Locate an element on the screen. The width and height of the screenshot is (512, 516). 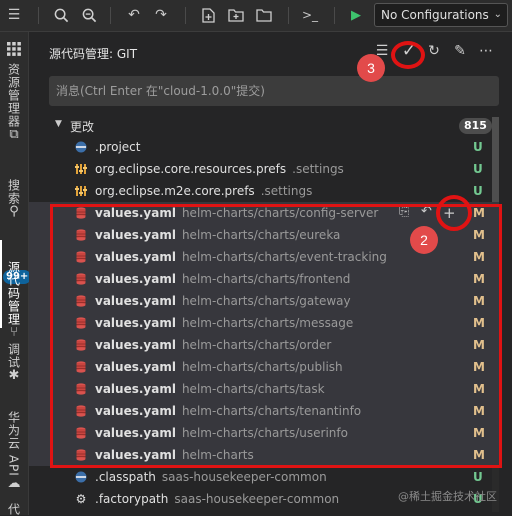
open-folder-icon is located at coordinates (264, 15).